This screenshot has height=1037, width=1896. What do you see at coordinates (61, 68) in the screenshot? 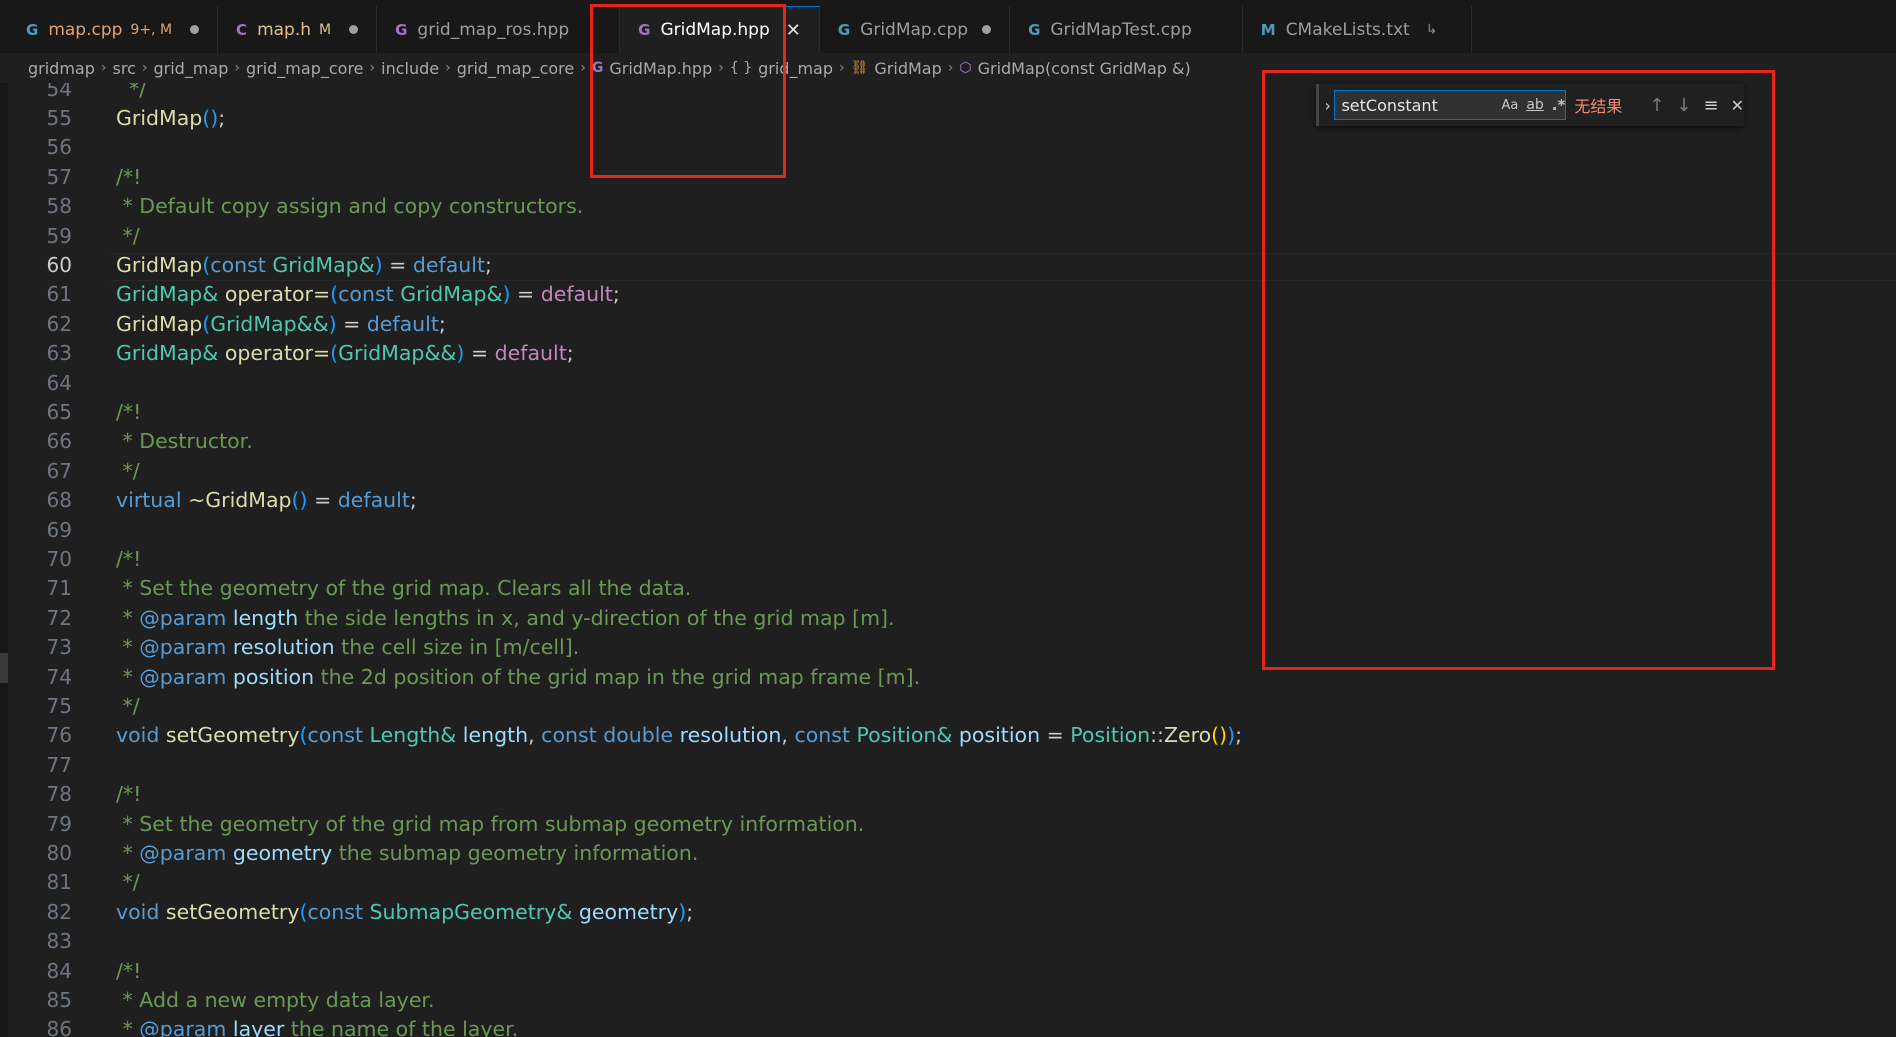
I see `breadcrumb-segment: gridmap` at bounding box center [61, 68].